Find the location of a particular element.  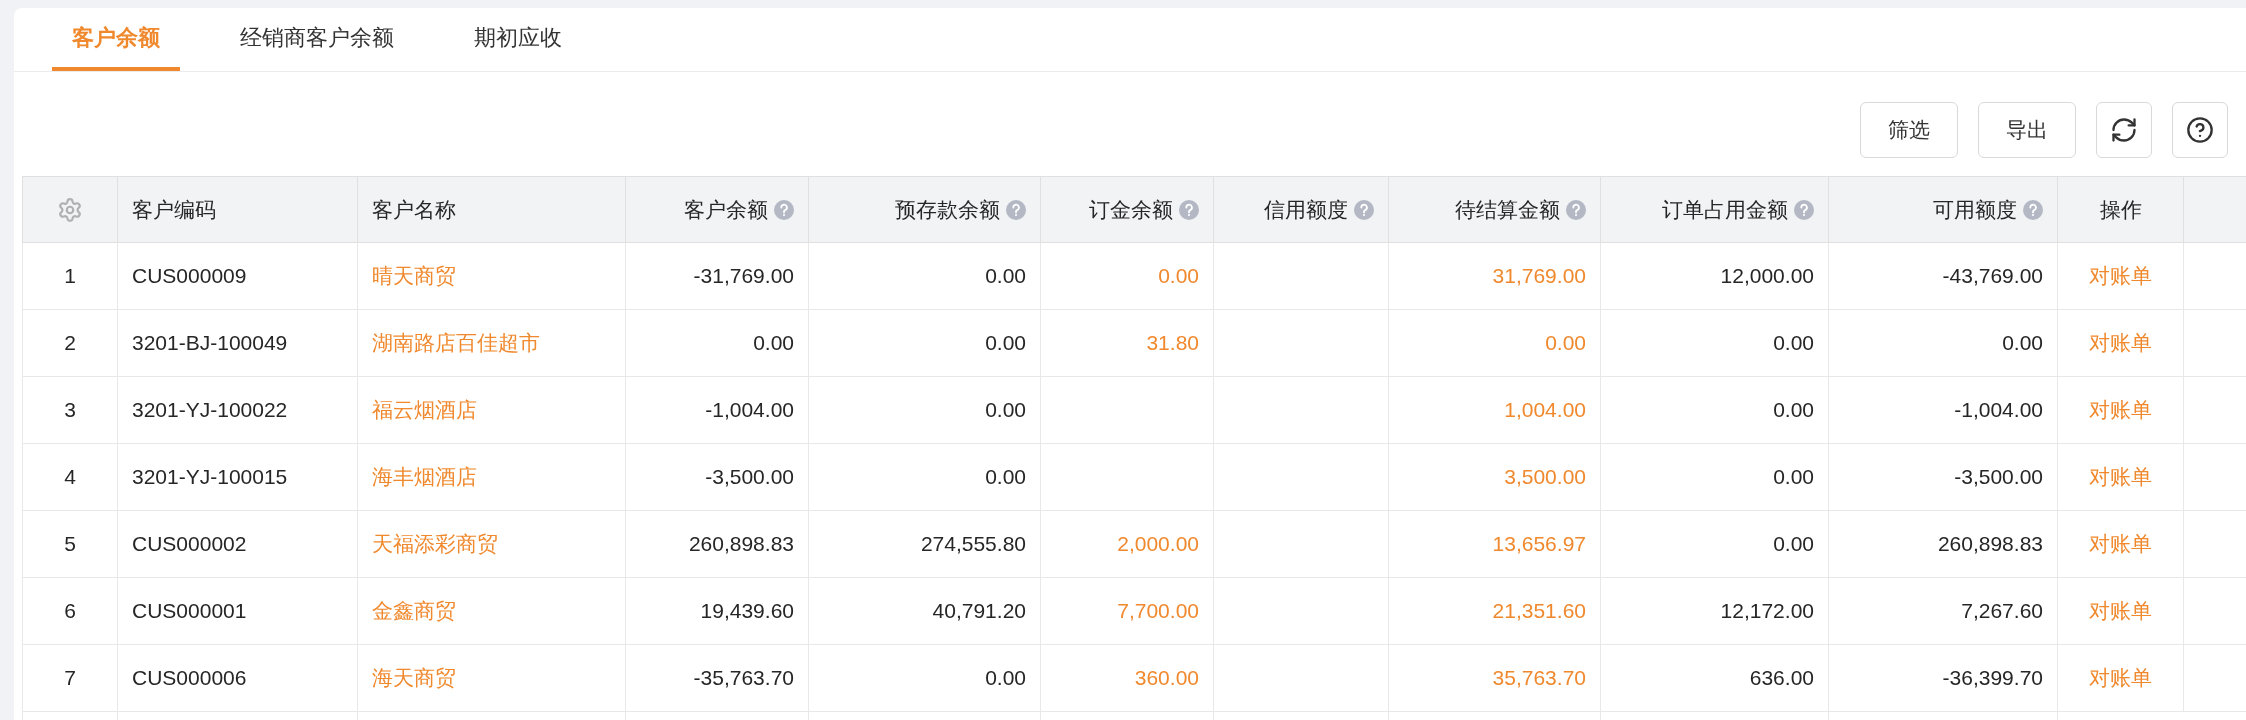

table-cell-text: 12,000.00 is located at coordinates (1767, 276).